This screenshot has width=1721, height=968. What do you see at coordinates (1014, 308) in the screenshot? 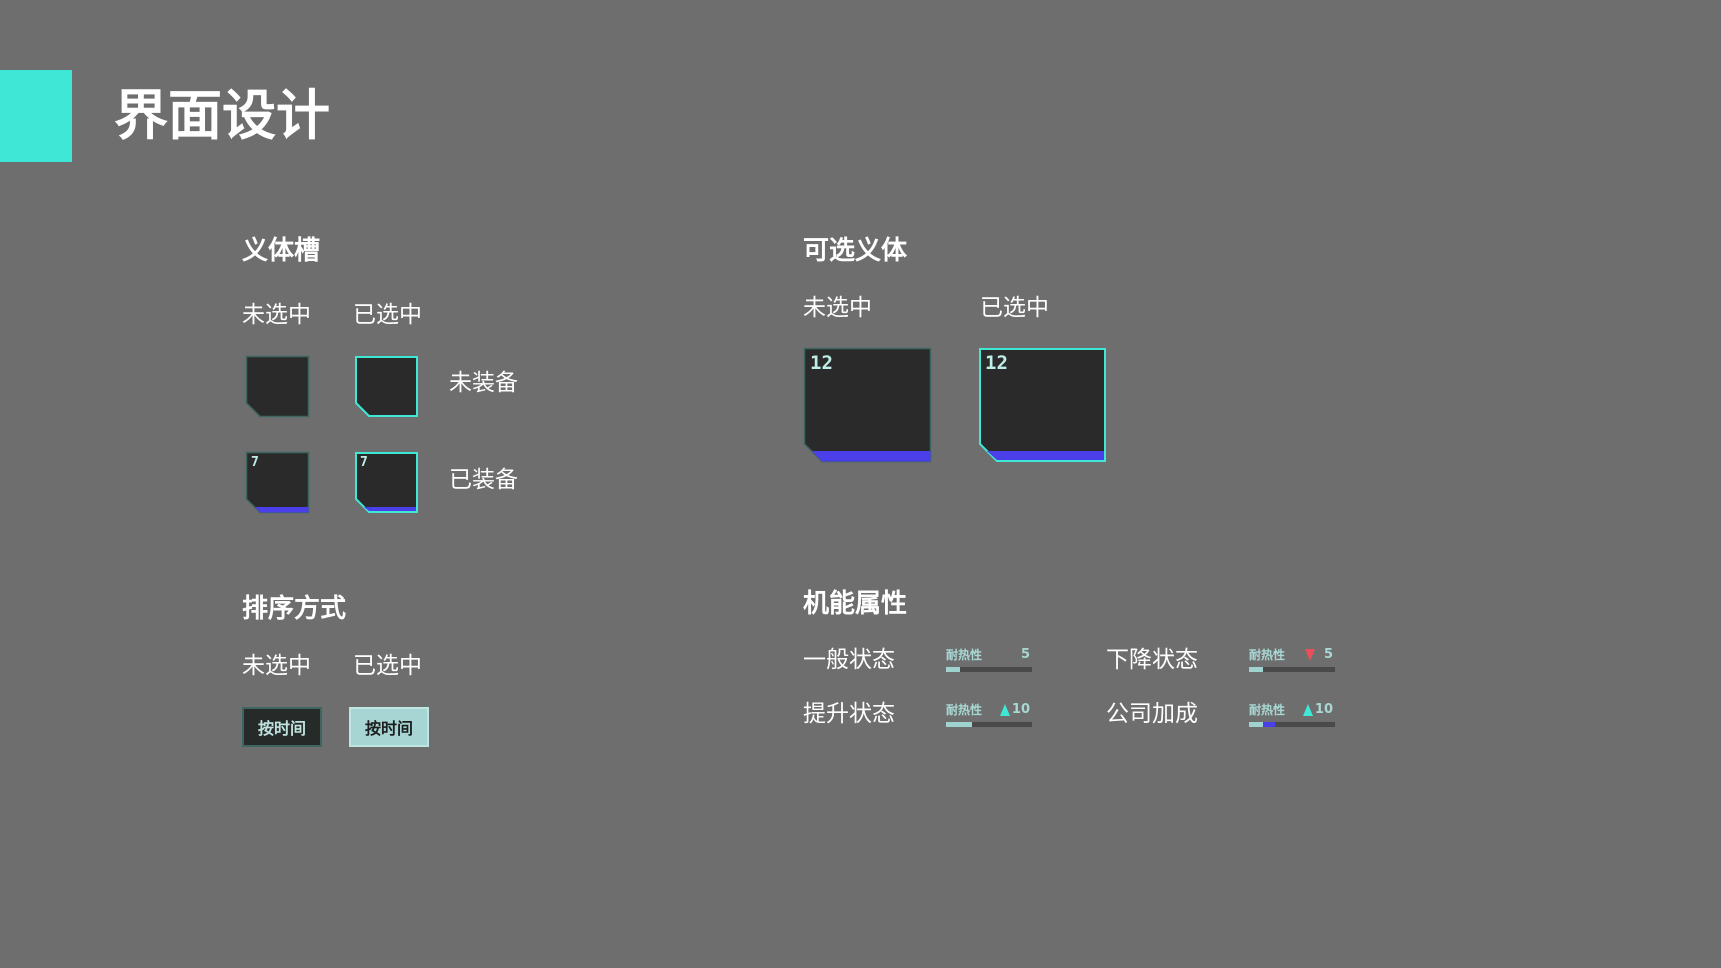
I see `selectable-col-selected: 已选中` at bounding box center [1014, 308].